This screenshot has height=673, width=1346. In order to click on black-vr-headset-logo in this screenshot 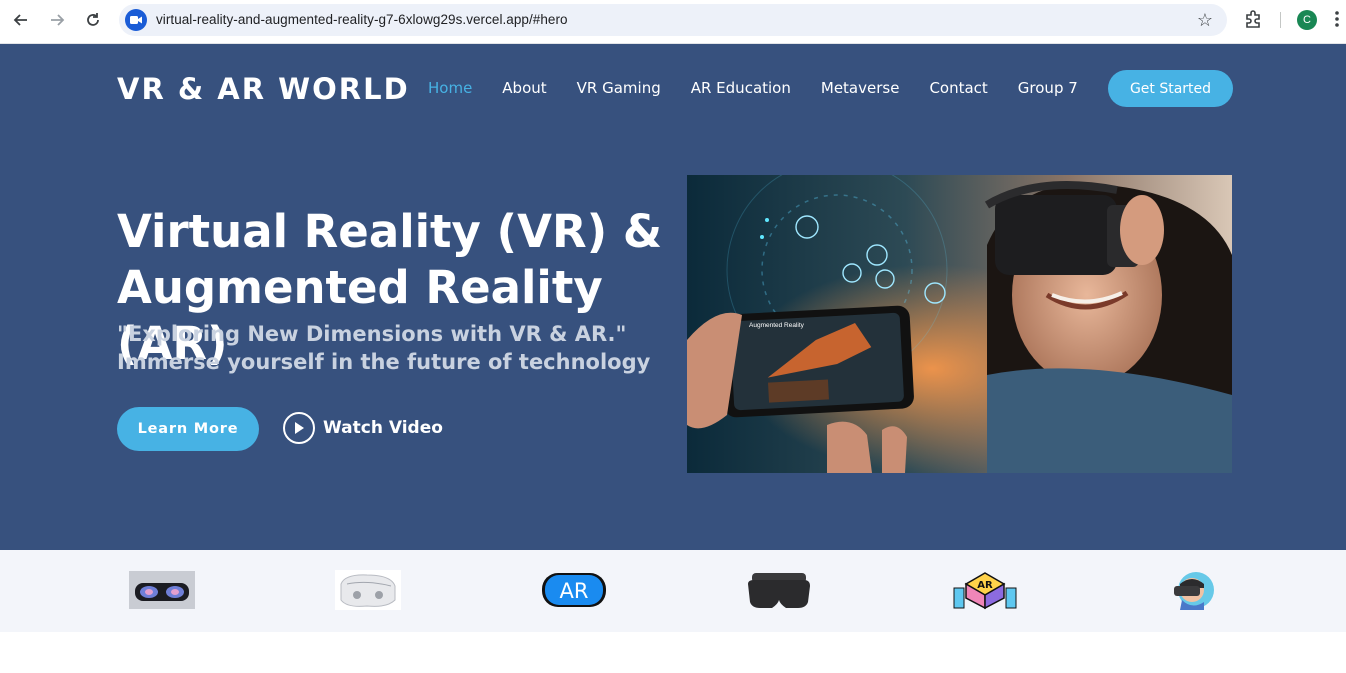, I will do `click(779, 590)`.